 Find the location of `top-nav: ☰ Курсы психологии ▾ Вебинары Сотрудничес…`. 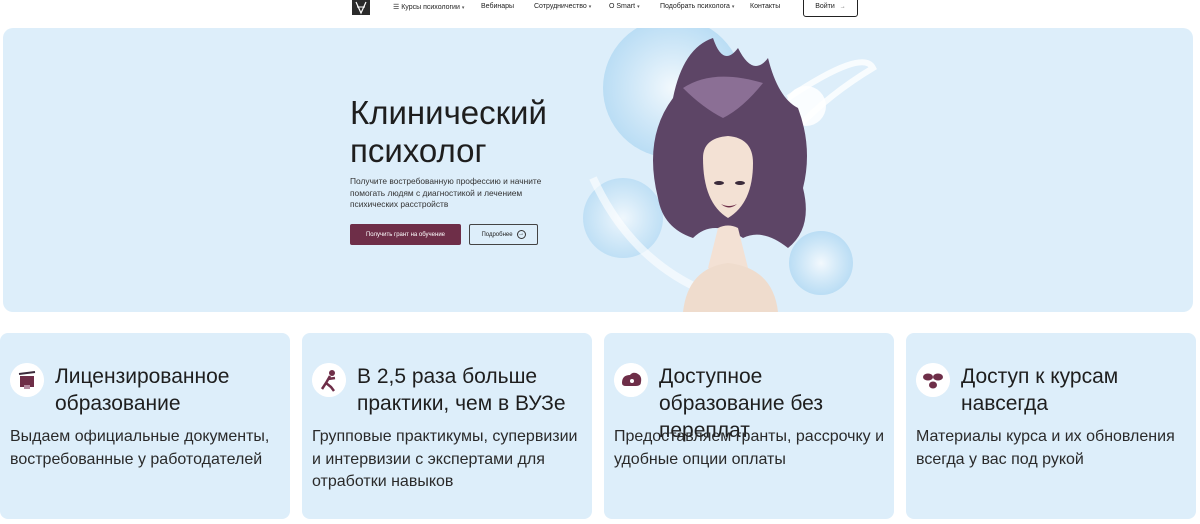

top-nav: ☰ Курсы психологии ▾ Вебинары Сотрудничес… is located at coordinates (600, 11).